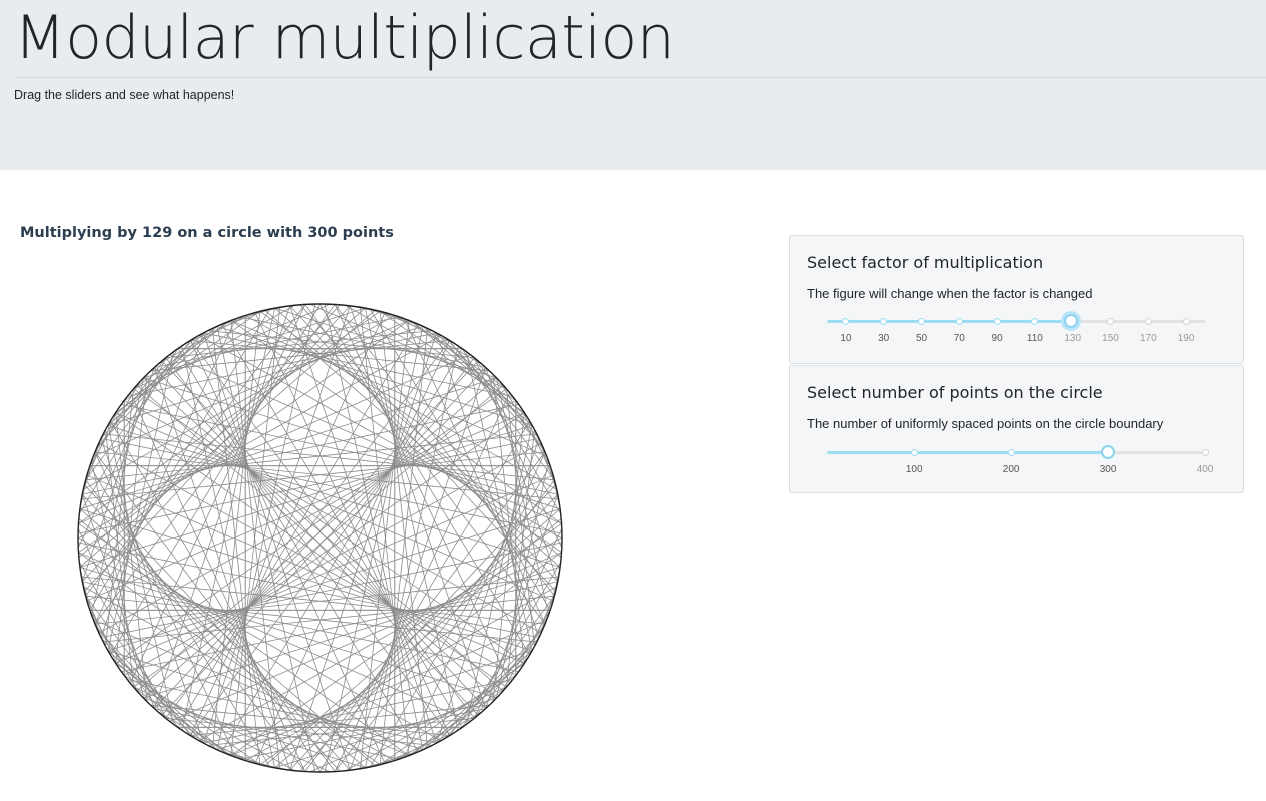 The image size is (1266, 801). I want to click on points-slider-tick-label: 200, so click(1011, 469).